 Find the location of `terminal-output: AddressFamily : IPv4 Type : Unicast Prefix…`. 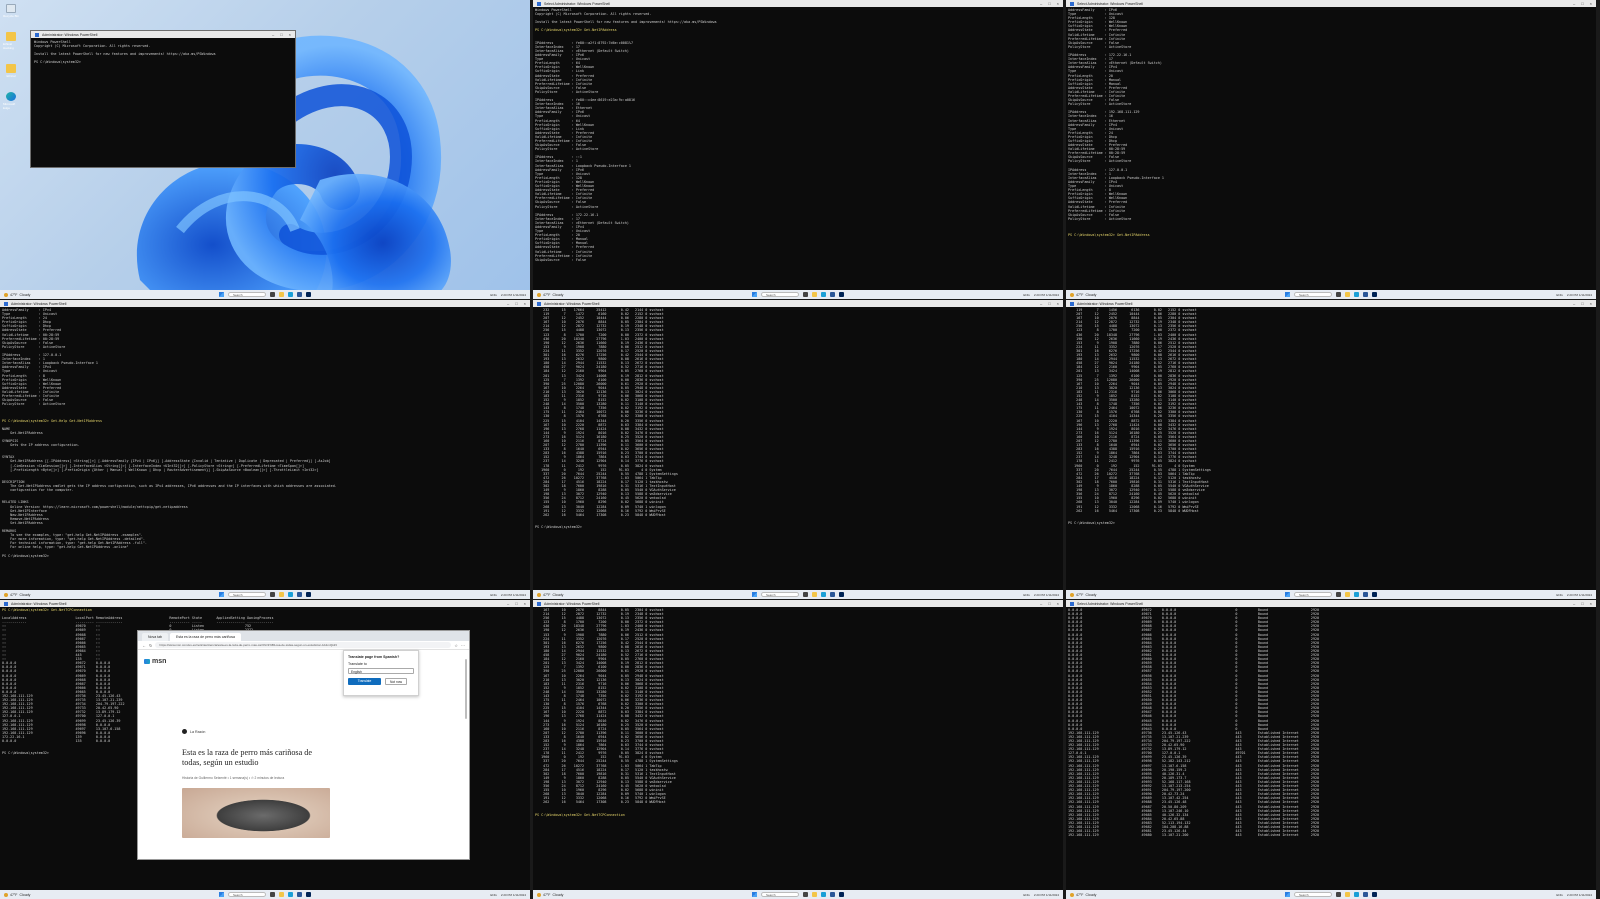

terminal-output: AddressFamily : IPv4 Type : Unicast Prefix… is located at coordinates (265, 449).